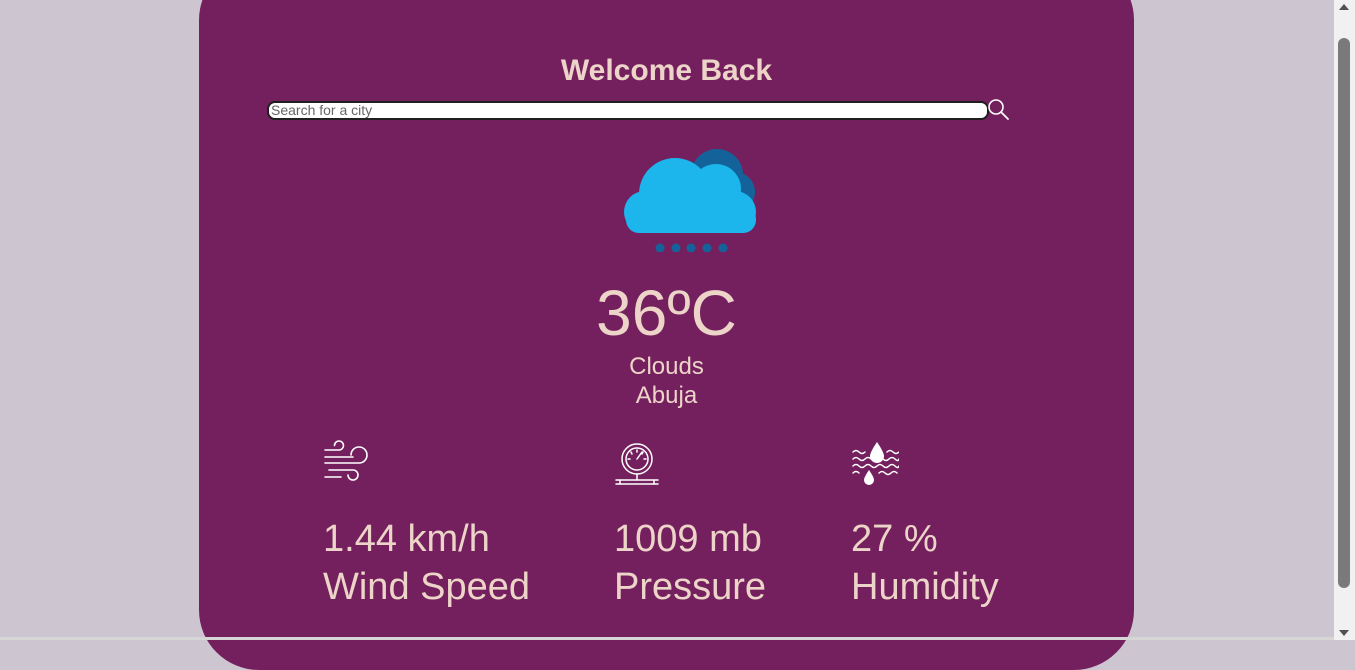  What do you see at coordinates (1344, 633) in the screenshot?
I see `scroll-down-arrow-icon` at bounding box center [1344, 633].